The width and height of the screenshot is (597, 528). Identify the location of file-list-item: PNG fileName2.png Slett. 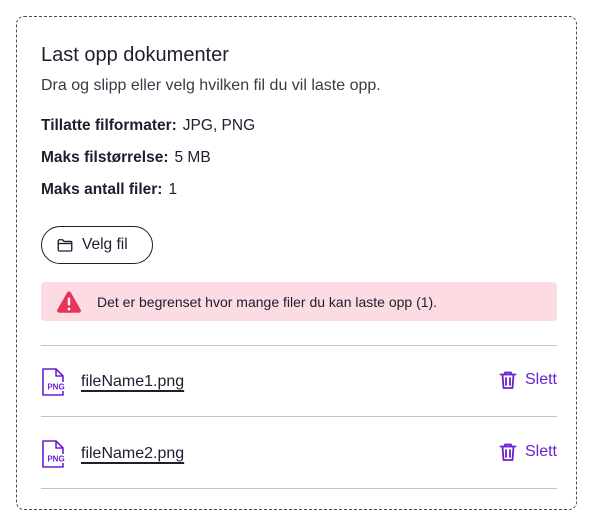
(299, 454).